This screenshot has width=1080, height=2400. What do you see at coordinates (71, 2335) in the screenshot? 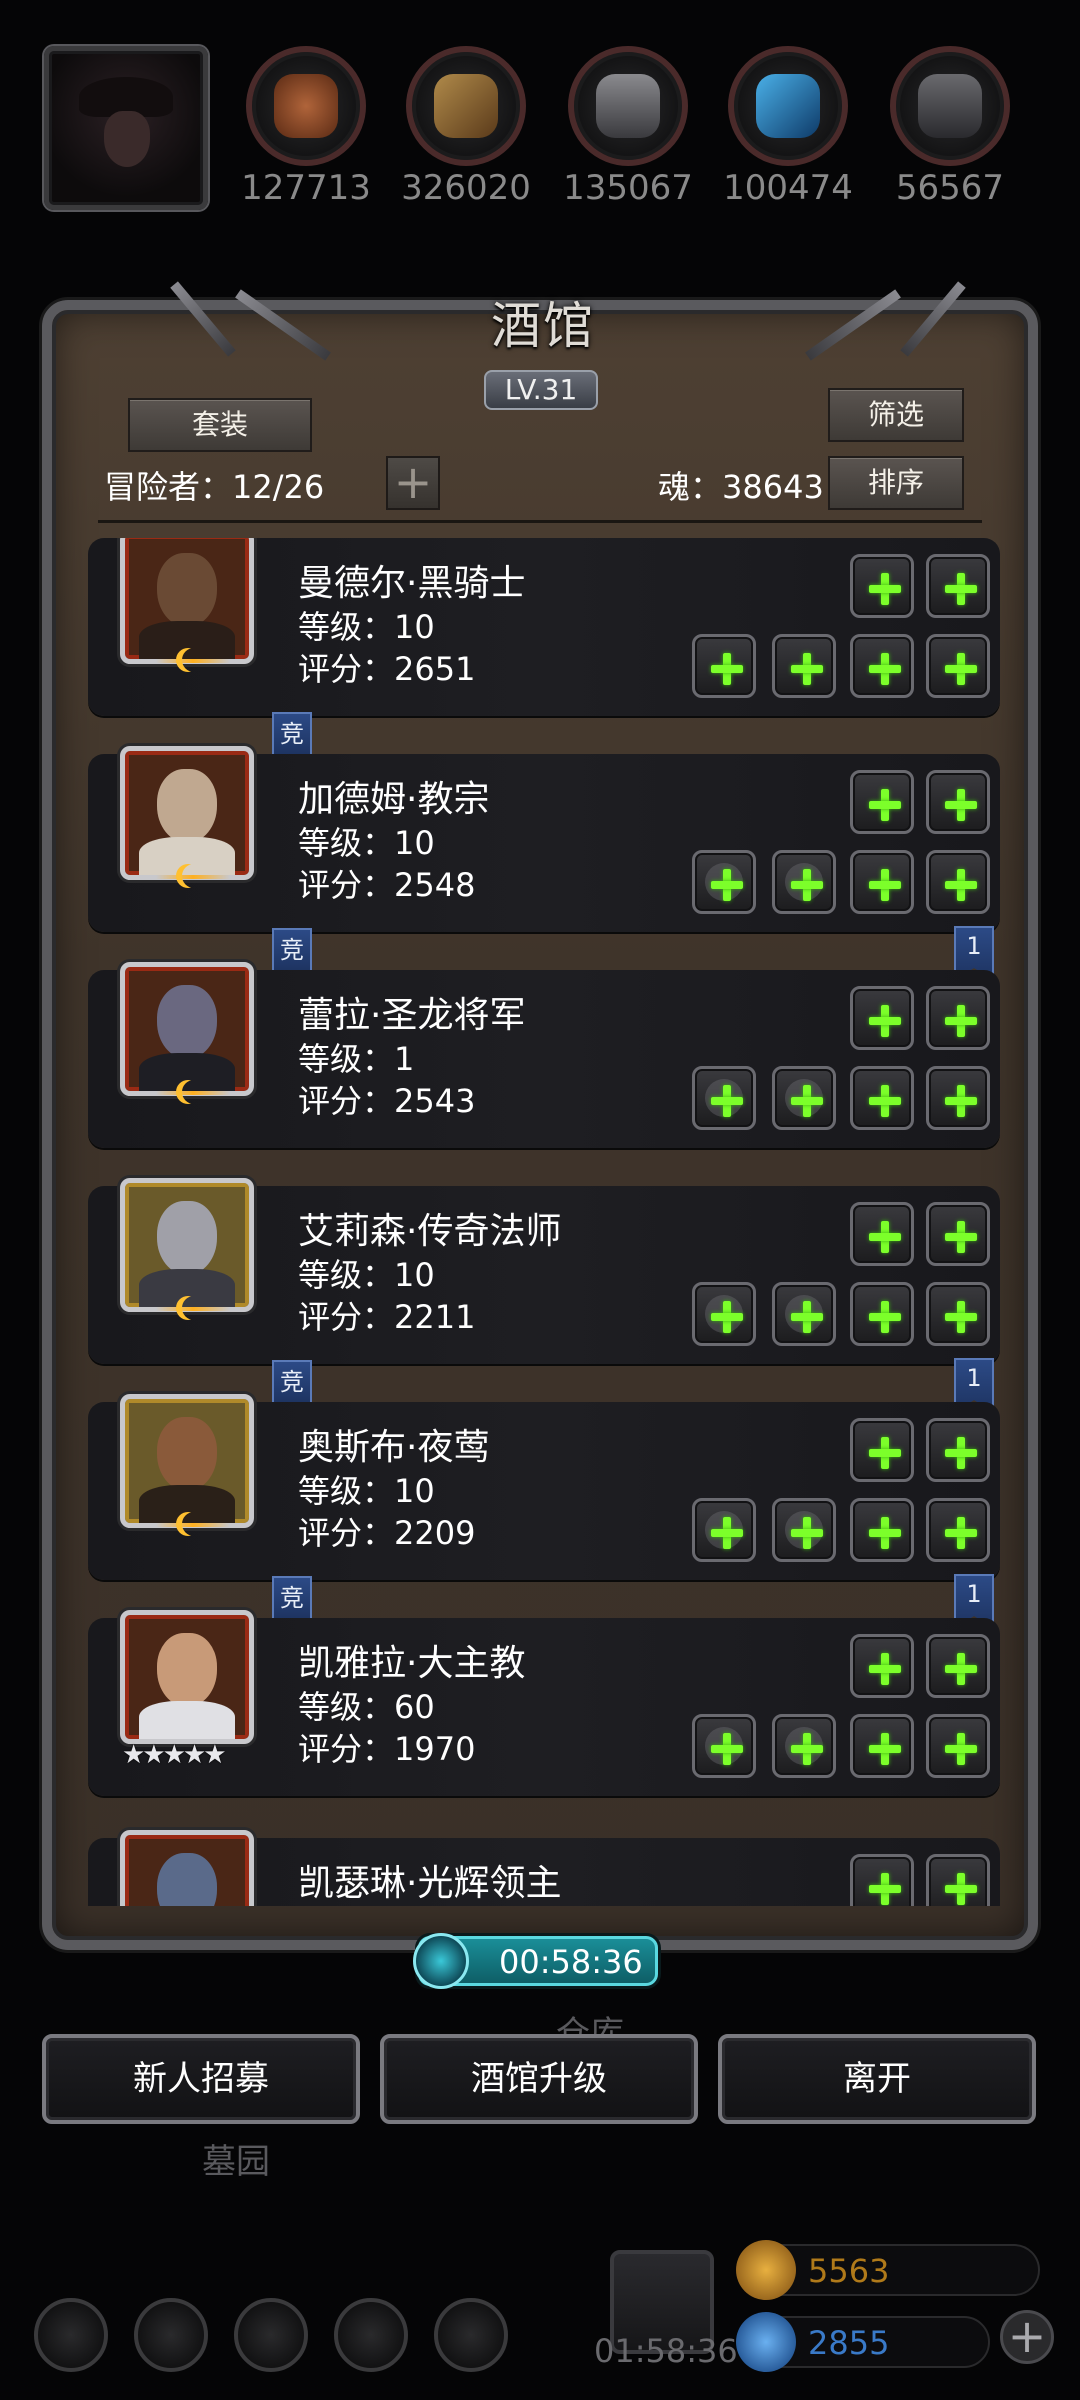
I see `settings-icon` at bounding box center [71, 2335].